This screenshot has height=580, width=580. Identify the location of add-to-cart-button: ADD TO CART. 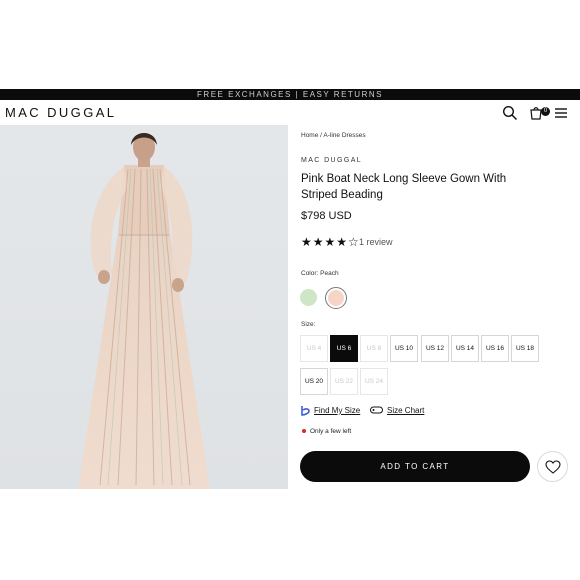
(415, 466).